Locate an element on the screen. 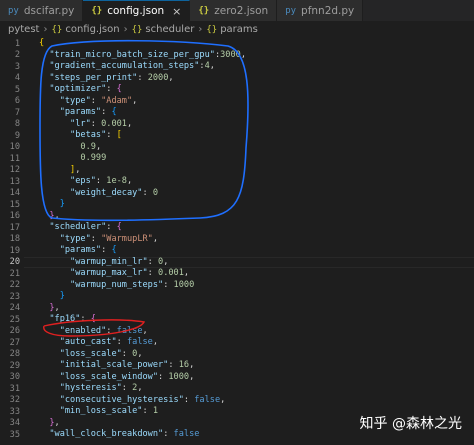 This screenshot has height=445, width=474. code-line-21: "warmup_max_lr": 0.001, is located at coordinates (130, 273).